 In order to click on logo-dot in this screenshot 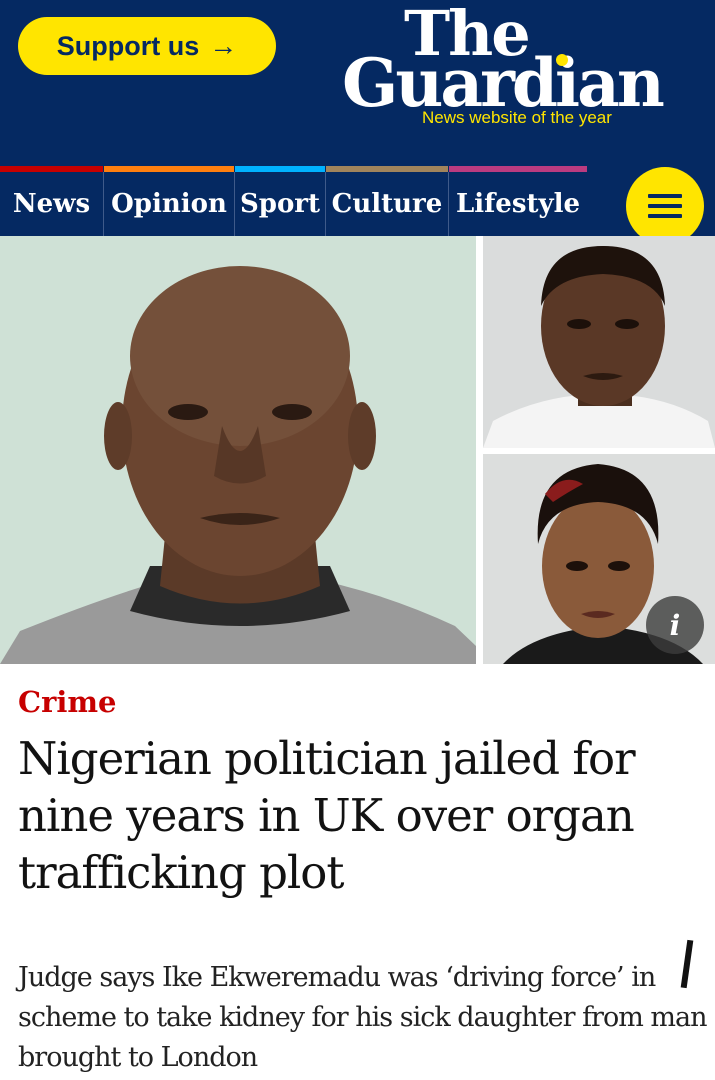, I will do `click(562, 60)`.